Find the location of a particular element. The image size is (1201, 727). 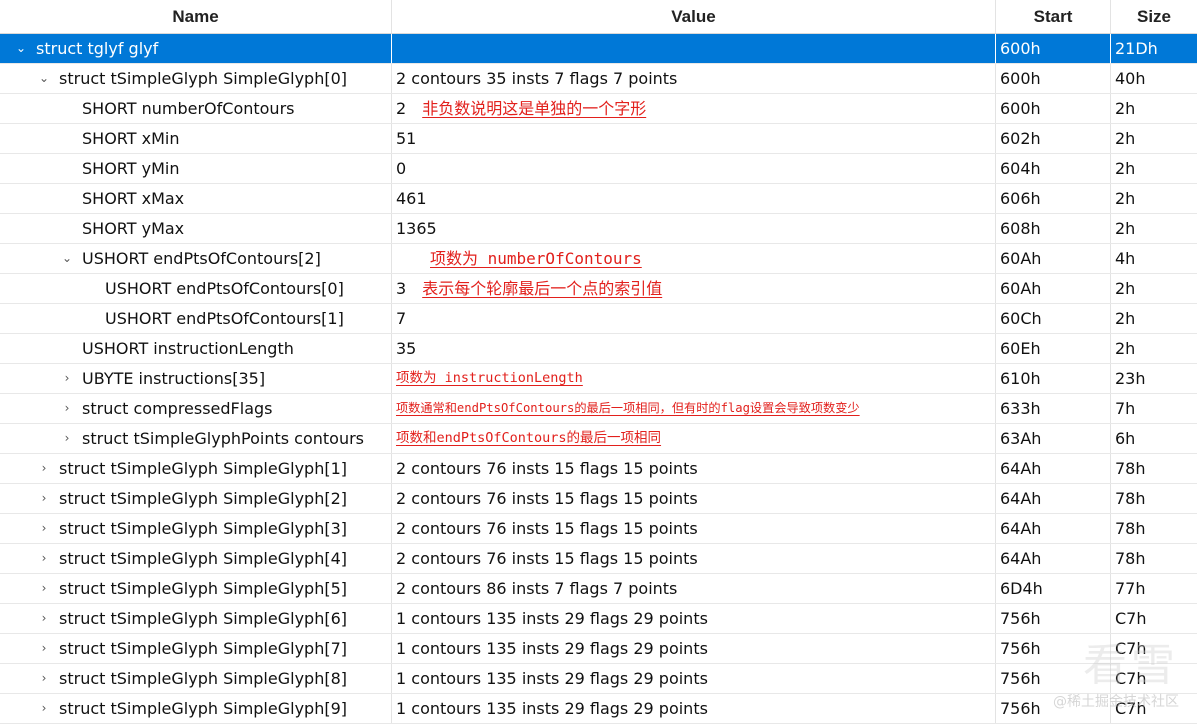

tree-row-glyf: ⌄ struct tglyf glyf 600h 21Dh is located at coordinates (598, 49).